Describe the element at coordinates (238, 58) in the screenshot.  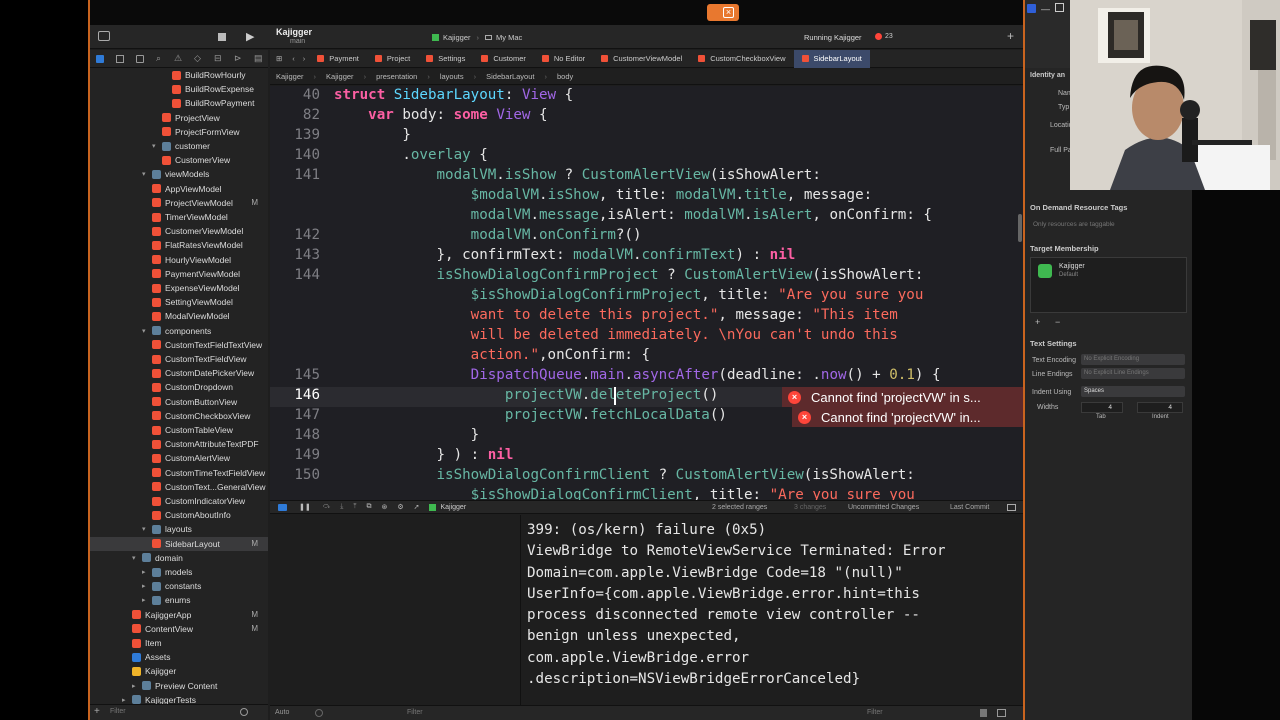
I see `breakpoints-icon: ⊳` at that location.